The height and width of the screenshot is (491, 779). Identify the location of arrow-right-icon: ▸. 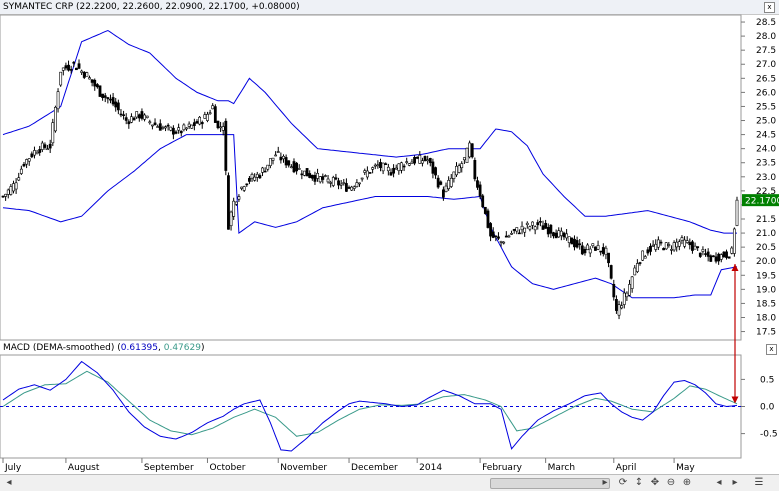
(605, 482).